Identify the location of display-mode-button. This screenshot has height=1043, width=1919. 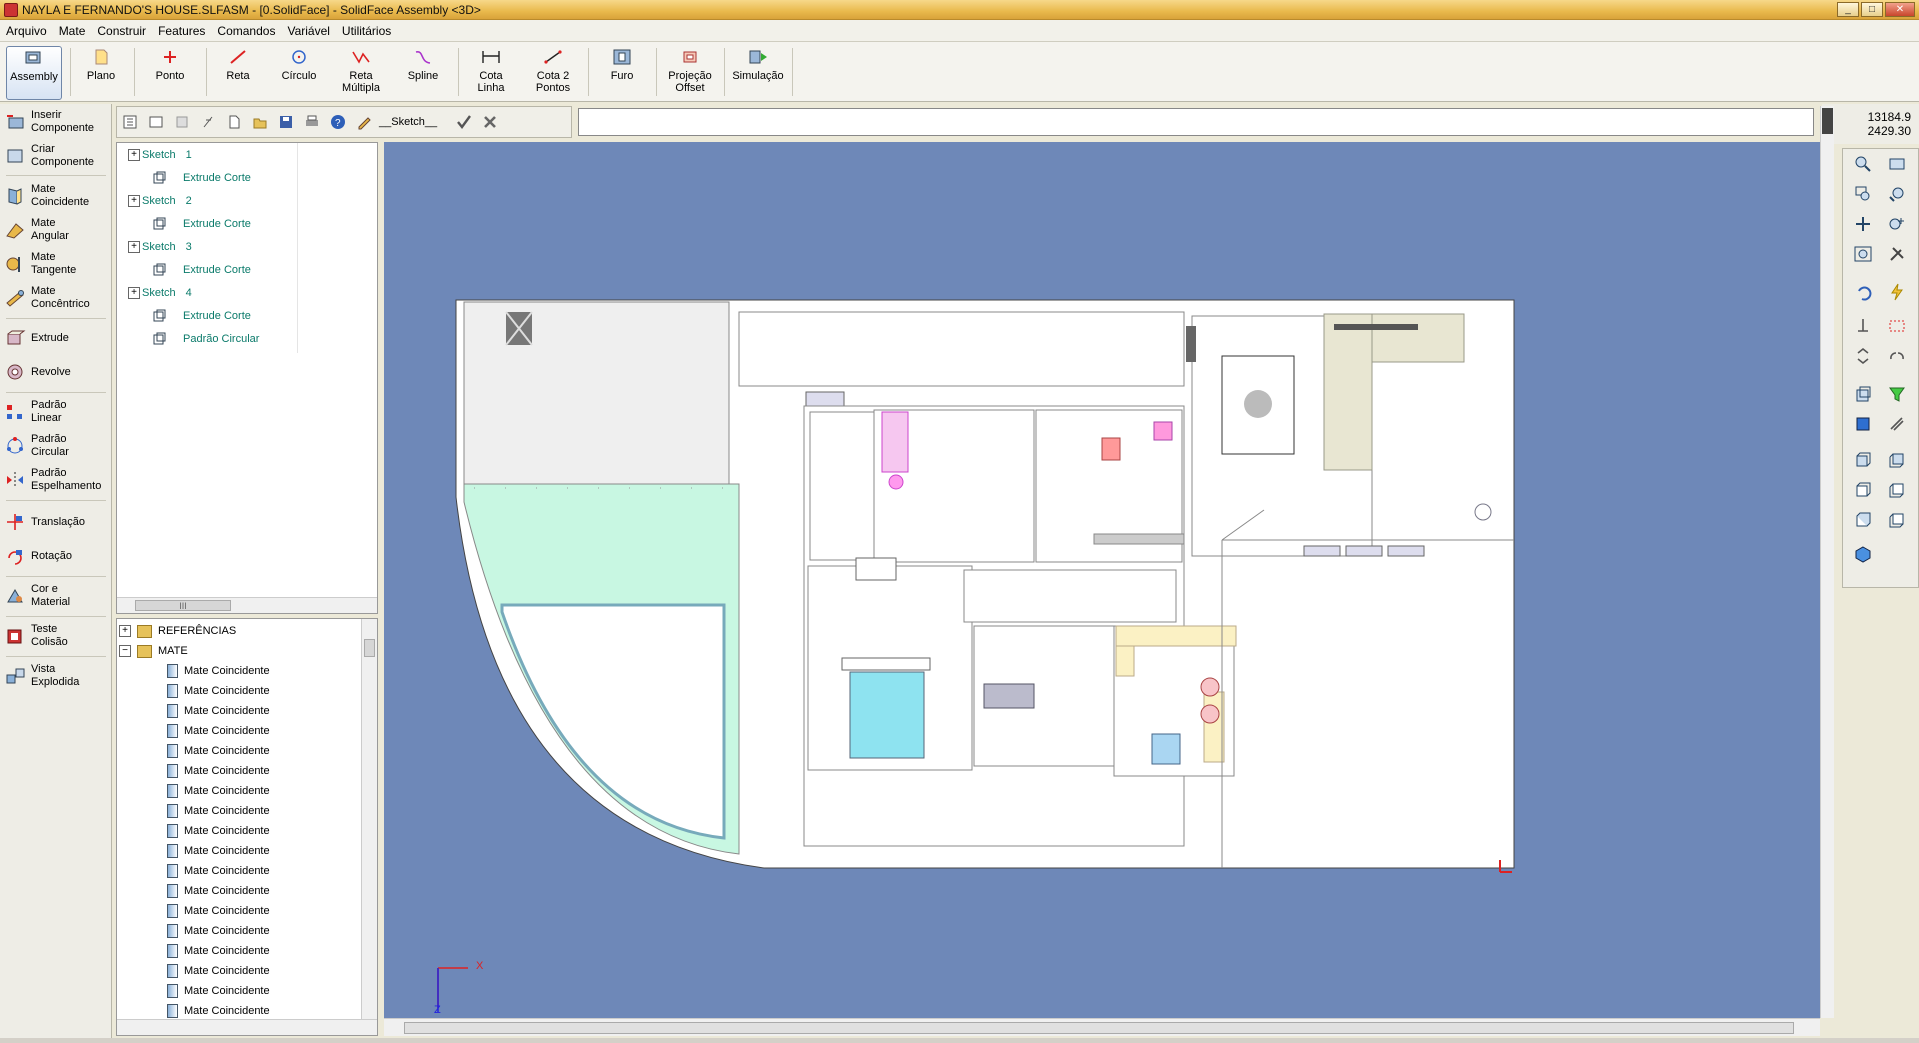
(1863, 424).